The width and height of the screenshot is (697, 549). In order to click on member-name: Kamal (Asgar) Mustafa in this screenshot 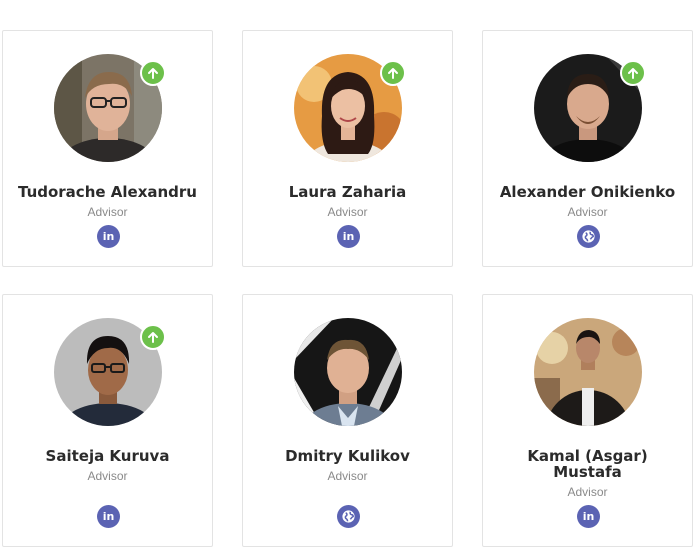, I will do `click(587, 464)`.